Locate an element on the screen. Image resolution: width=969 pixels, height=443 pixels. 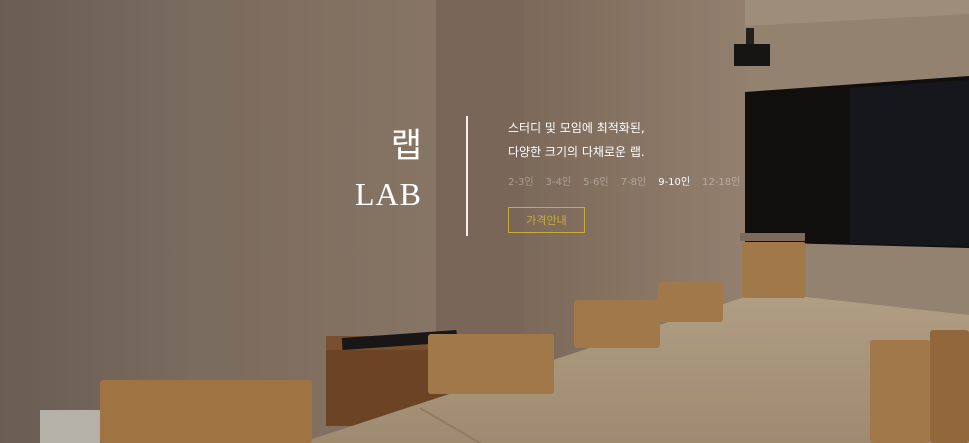
vertical-divider is located at coordinates (467, 176).